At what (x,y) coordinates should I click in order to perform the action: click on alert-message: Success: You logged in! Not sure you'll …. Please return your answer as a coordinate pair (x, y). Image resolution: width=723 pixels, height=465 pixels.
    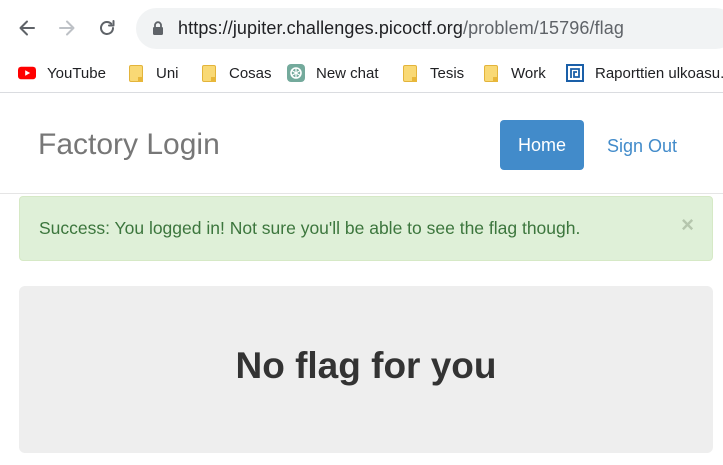
    Looking at the image, I should click on (310, 228).